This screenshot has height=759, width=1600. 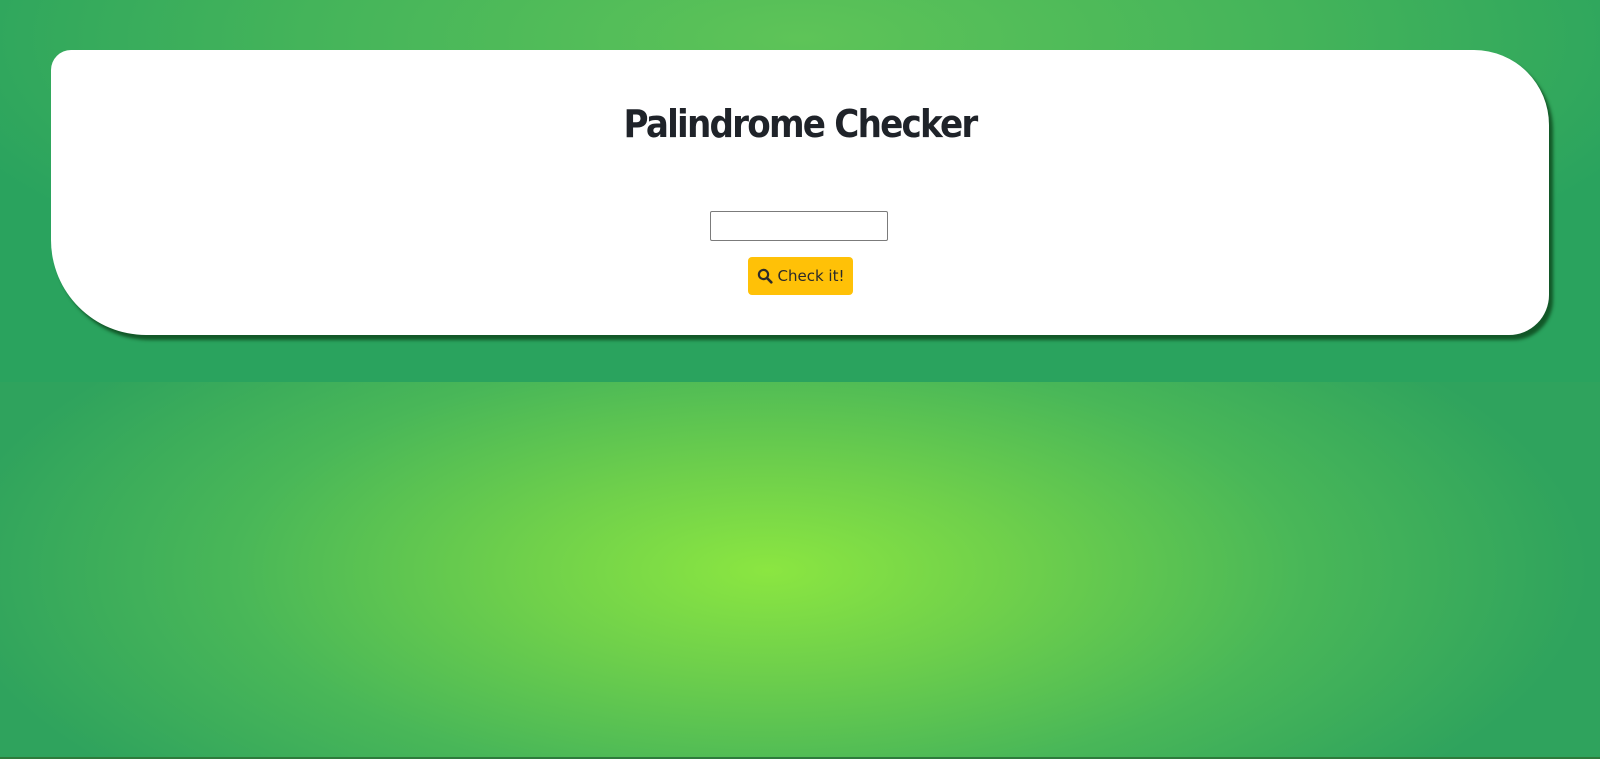 What do you see at coordinates (811, 276) in the screenshot?
I see `check-it-button-label: Check it!` at bounding box center [811, 276].